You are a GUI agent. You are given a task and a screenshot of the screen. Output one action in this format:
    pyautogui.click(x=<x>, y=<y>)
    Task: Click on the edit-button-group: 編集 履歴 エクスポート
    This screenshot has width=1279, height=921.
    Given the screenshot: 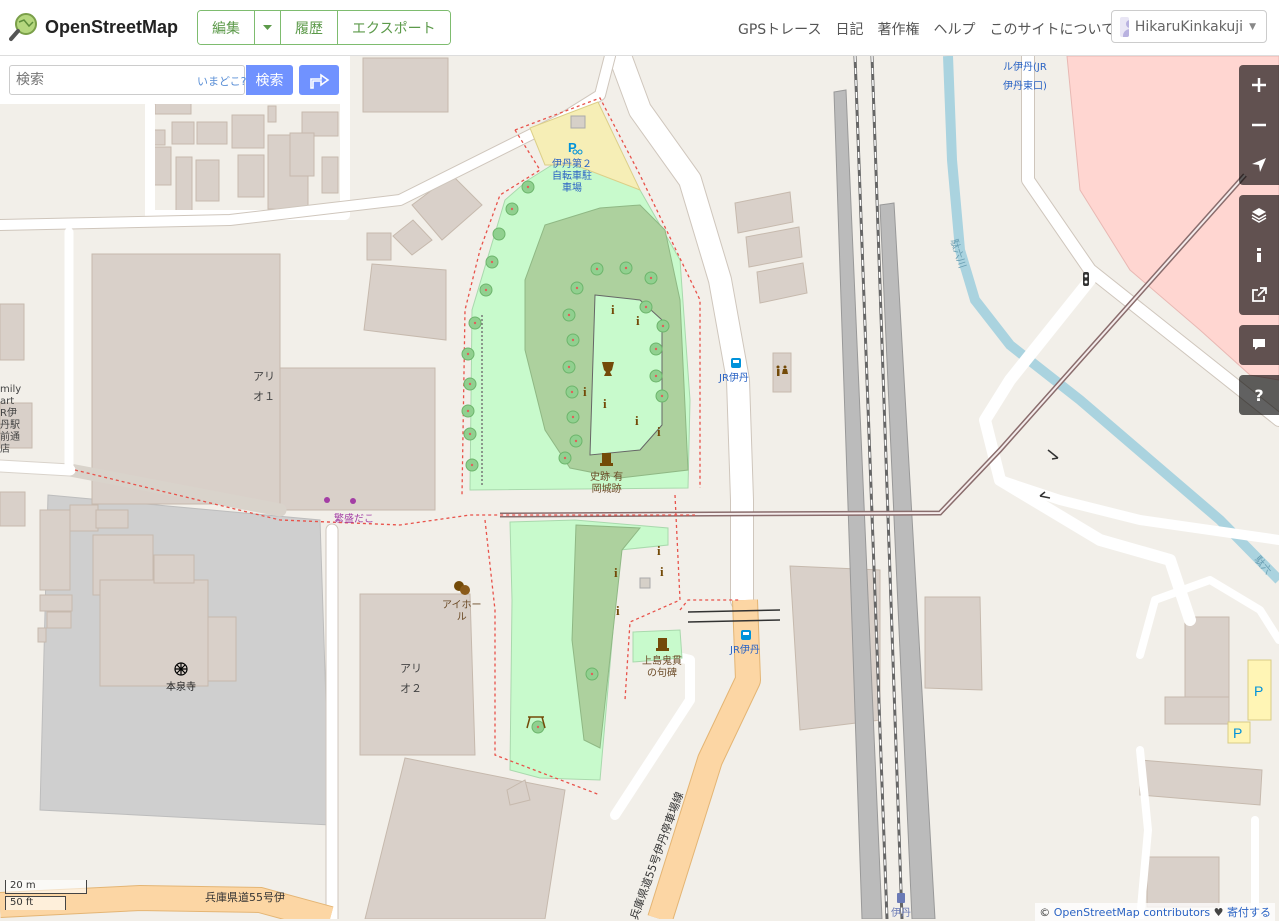 What is the action you would take?
    pyautogui.click(x=324, y=27)
    